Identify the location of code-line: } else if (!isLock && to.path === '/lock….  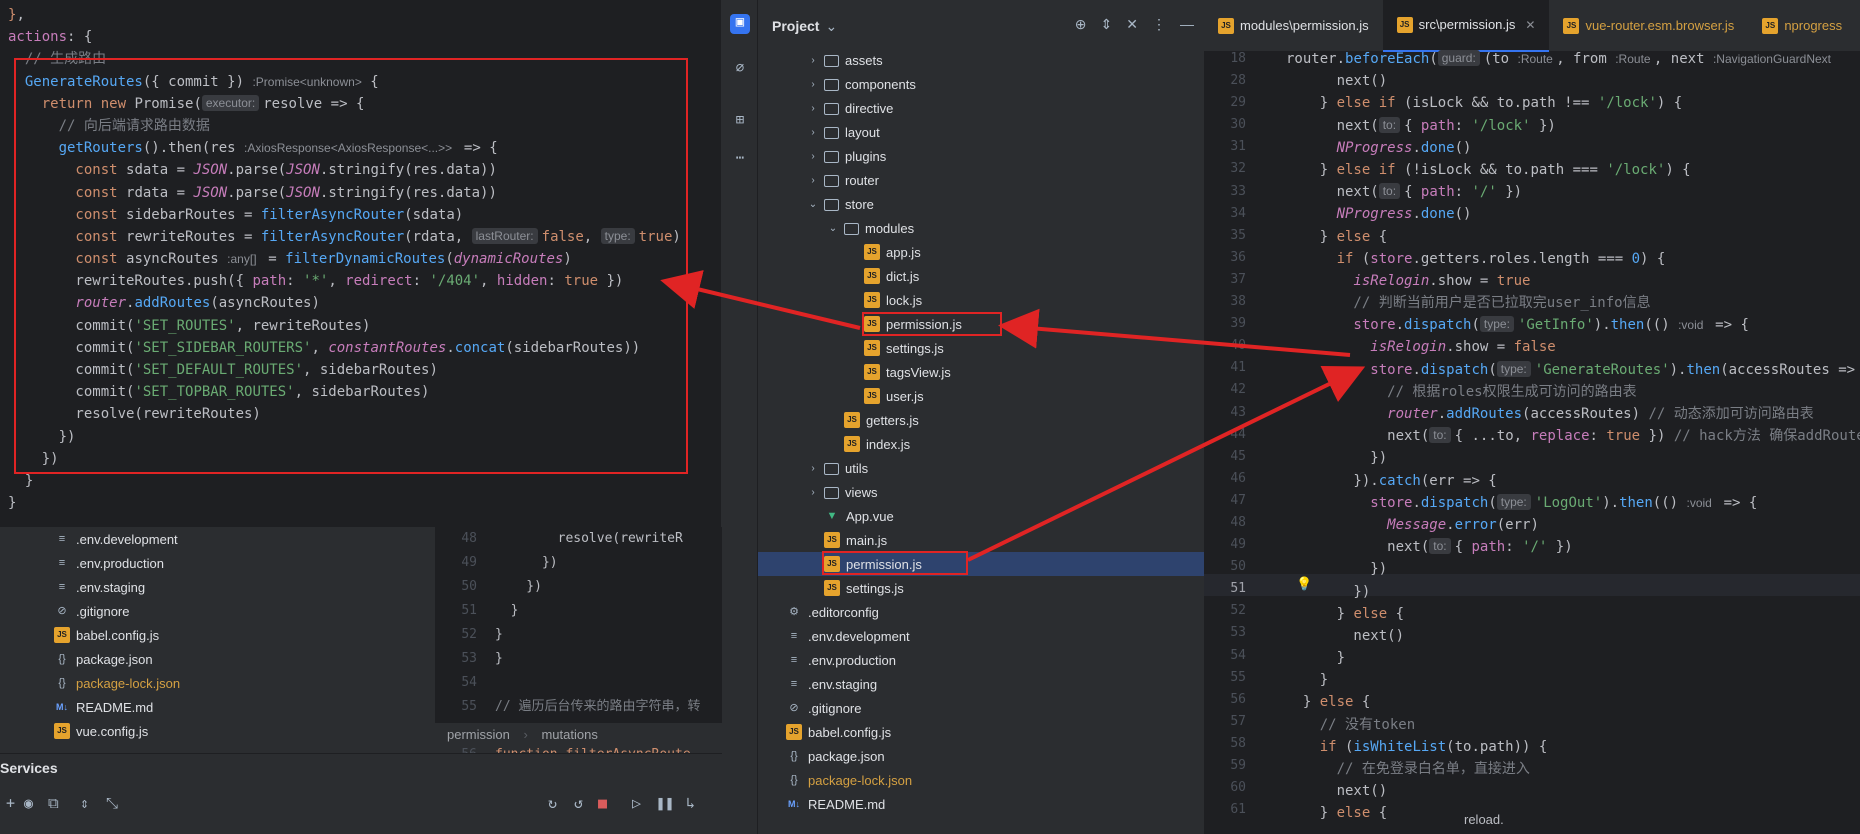
(1573, 170).